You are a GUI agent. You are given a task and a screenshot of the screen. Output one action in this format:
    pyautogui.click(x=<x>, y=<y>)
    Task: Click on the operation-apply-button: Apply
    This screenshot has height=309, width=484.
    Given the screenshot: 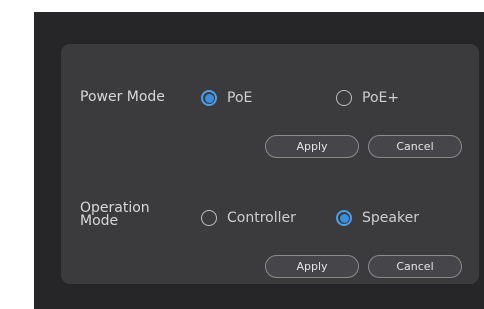 What is the action you would take?
    pyautogui.click(x=312, y=266)
    